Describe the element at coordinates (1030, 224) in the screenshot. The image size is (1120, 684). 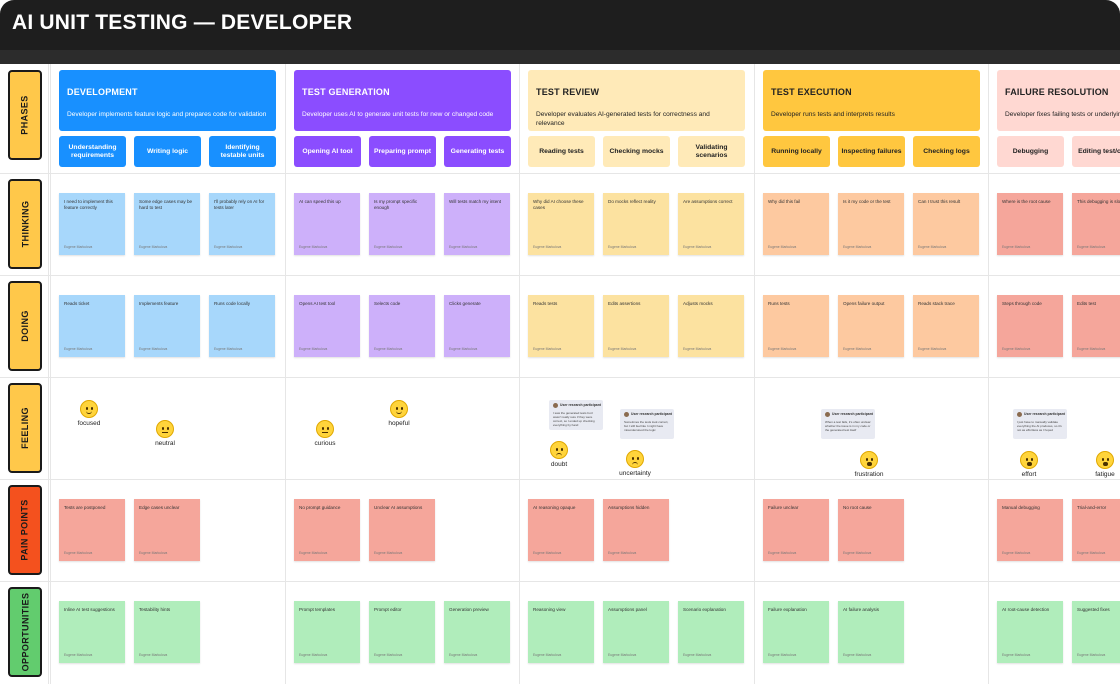
I see `thinking-sticky: Where is the root cause Eugene Markulova` at that location.